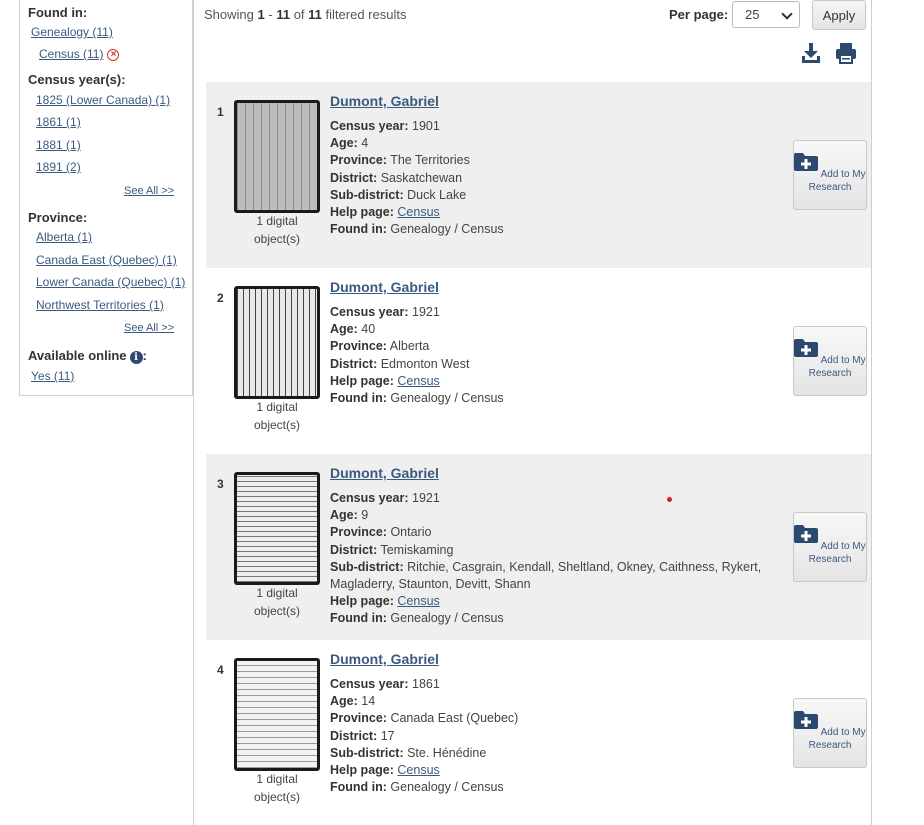  Describe the element at coordinates (58, 167) in the screenshot. I see `facet-year-1891: 1891 (2)` at that location.